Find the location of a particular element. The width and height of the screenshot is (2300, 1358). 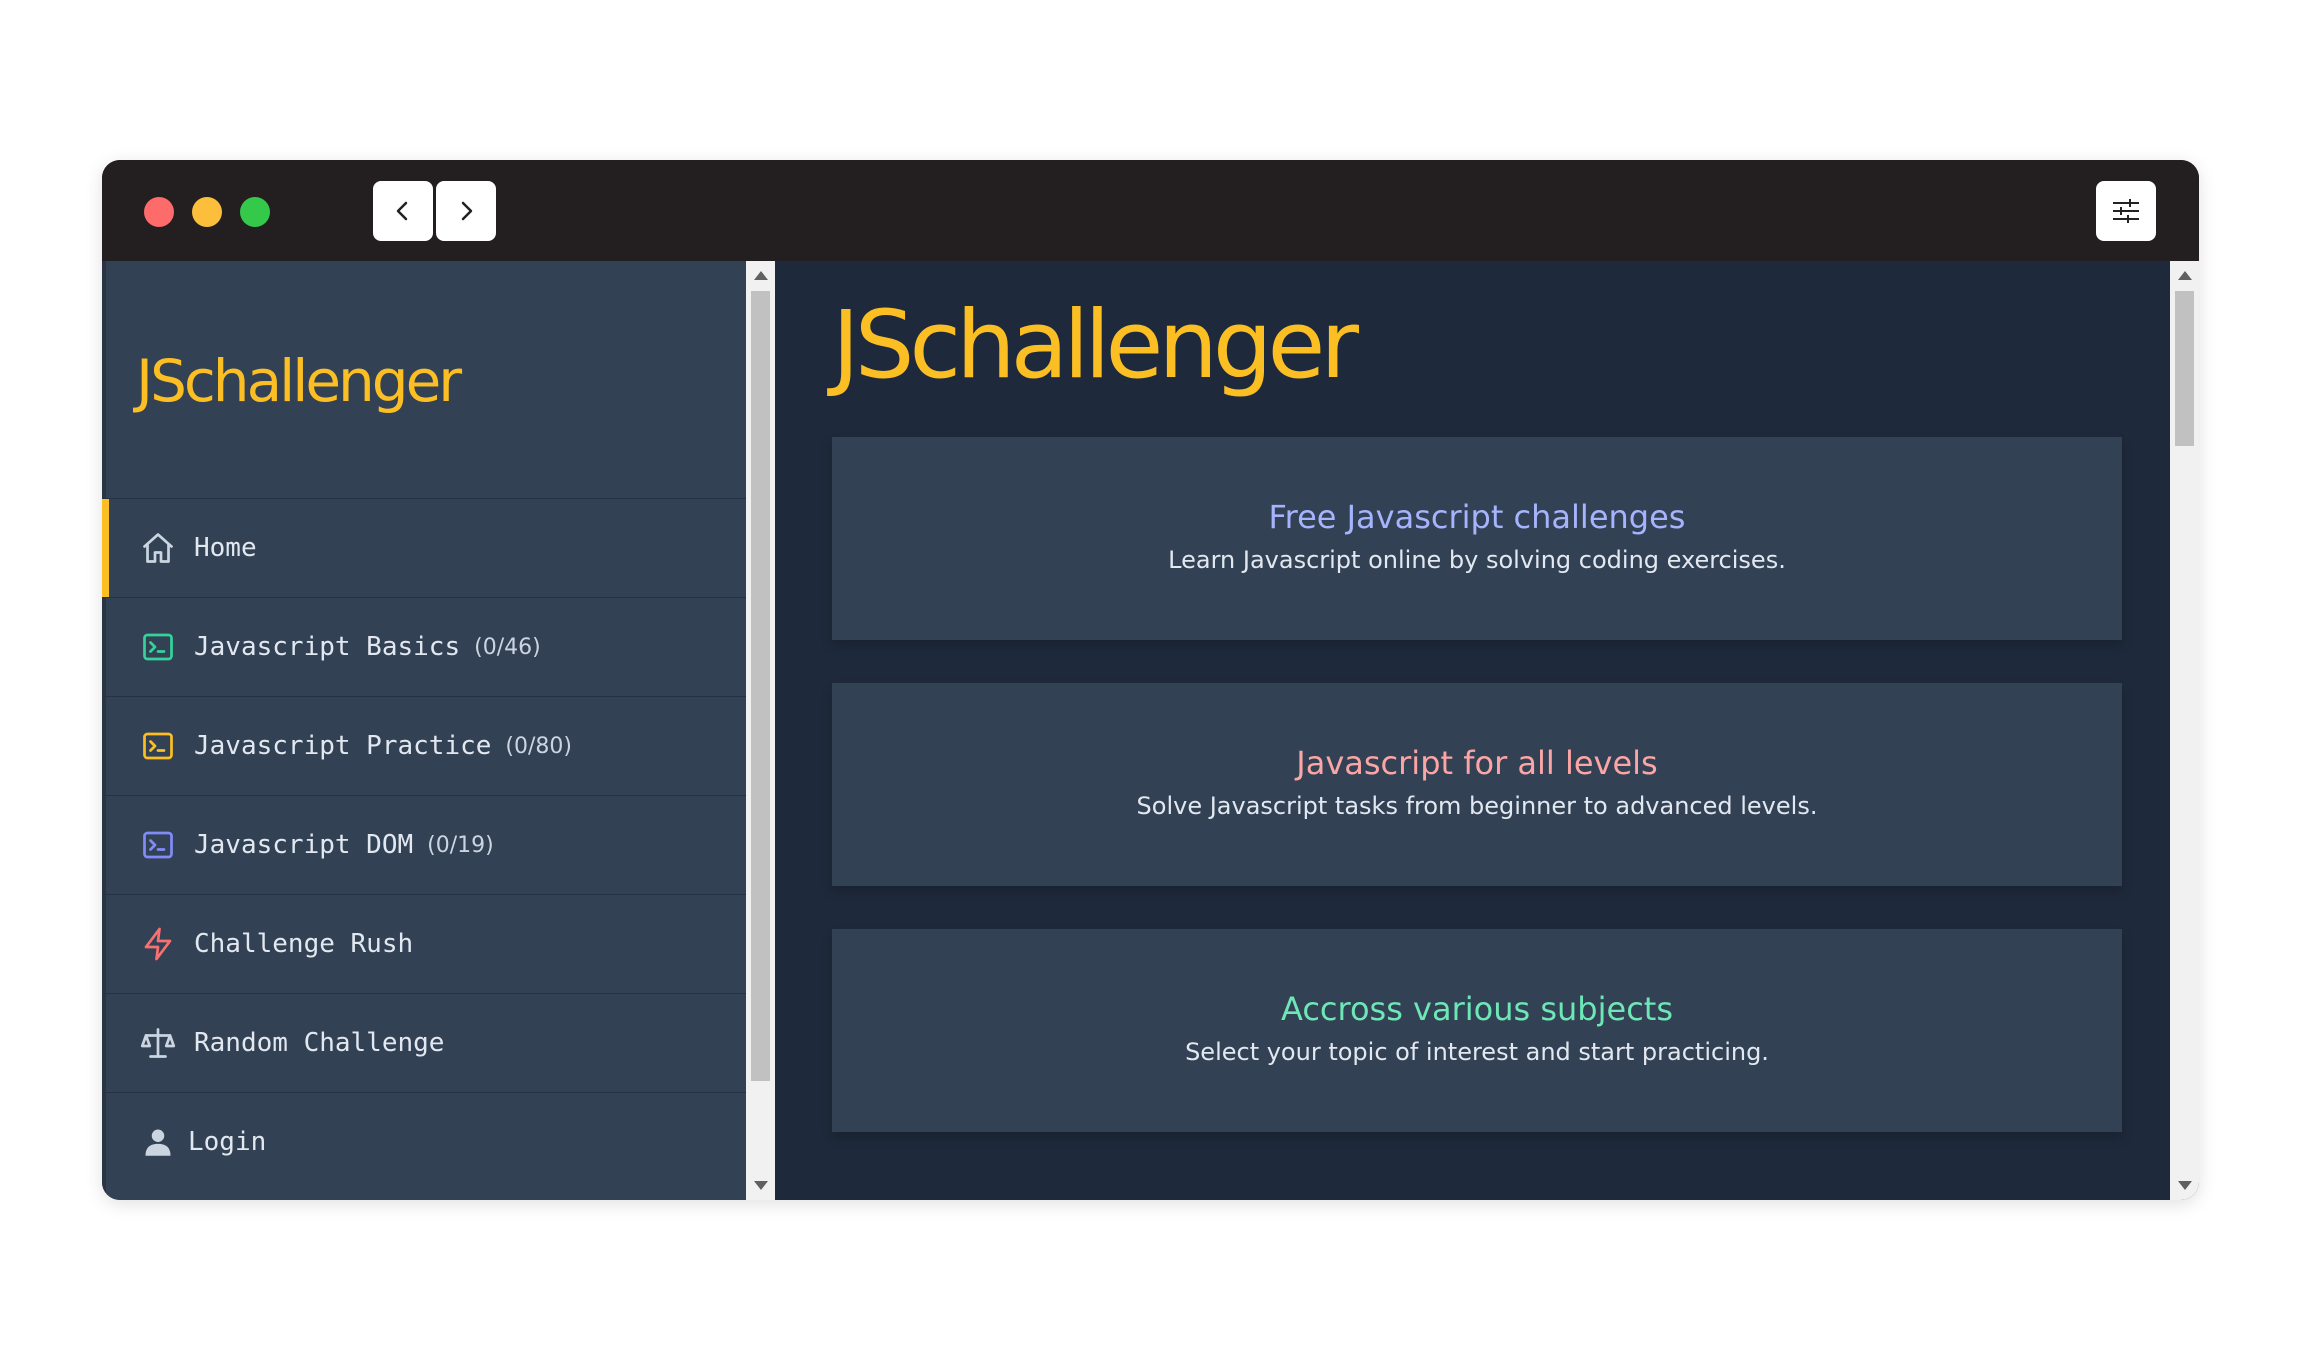

sidebar-item-javascript-basics: Javascript Basics (0/46) is located at coordinates (424, 646).